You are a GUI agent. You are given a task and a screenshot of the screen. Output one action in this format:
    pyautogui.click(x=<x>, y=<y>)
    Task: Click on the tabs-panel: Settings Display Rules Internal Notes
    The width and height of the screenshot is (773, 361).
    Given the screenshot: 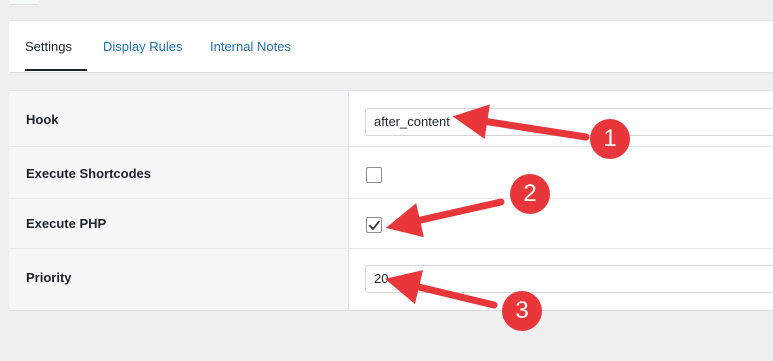 What is the action you would take?
    pyautogui.click(x=391, y=46)
    